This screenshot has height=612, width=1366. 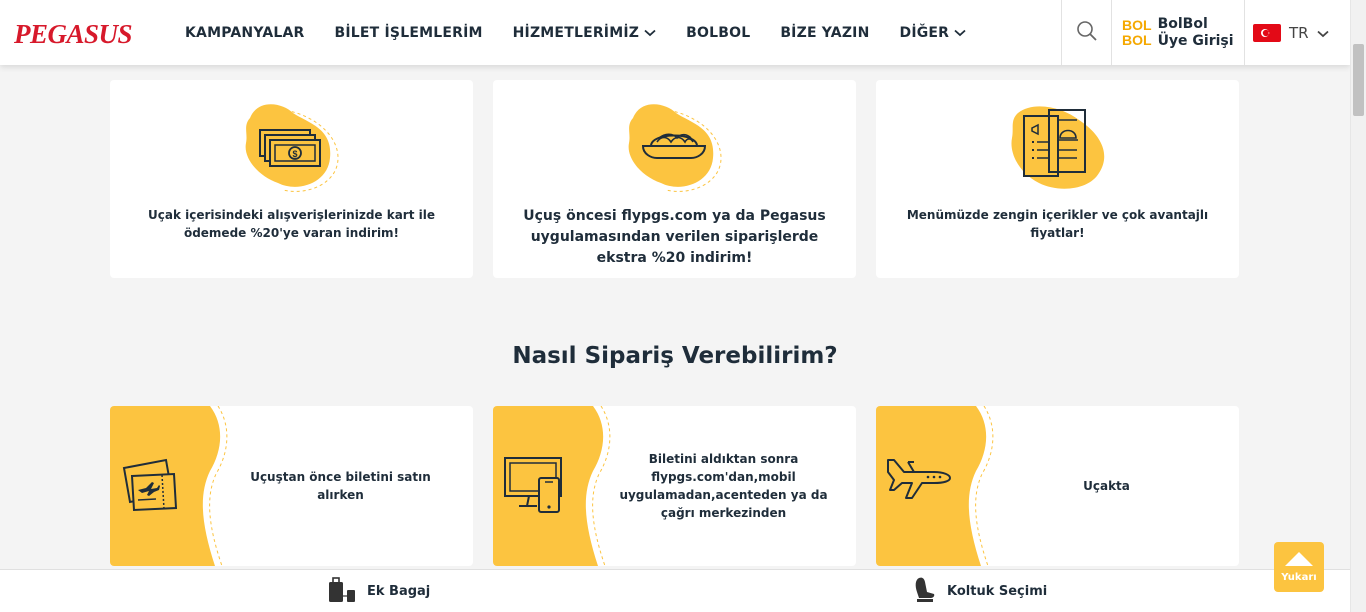 What do you see at coordinates (1299, 577) in the screenshot?
I see `scroll-to-top-label: Yukarı` at bounding box center [1299, 577].